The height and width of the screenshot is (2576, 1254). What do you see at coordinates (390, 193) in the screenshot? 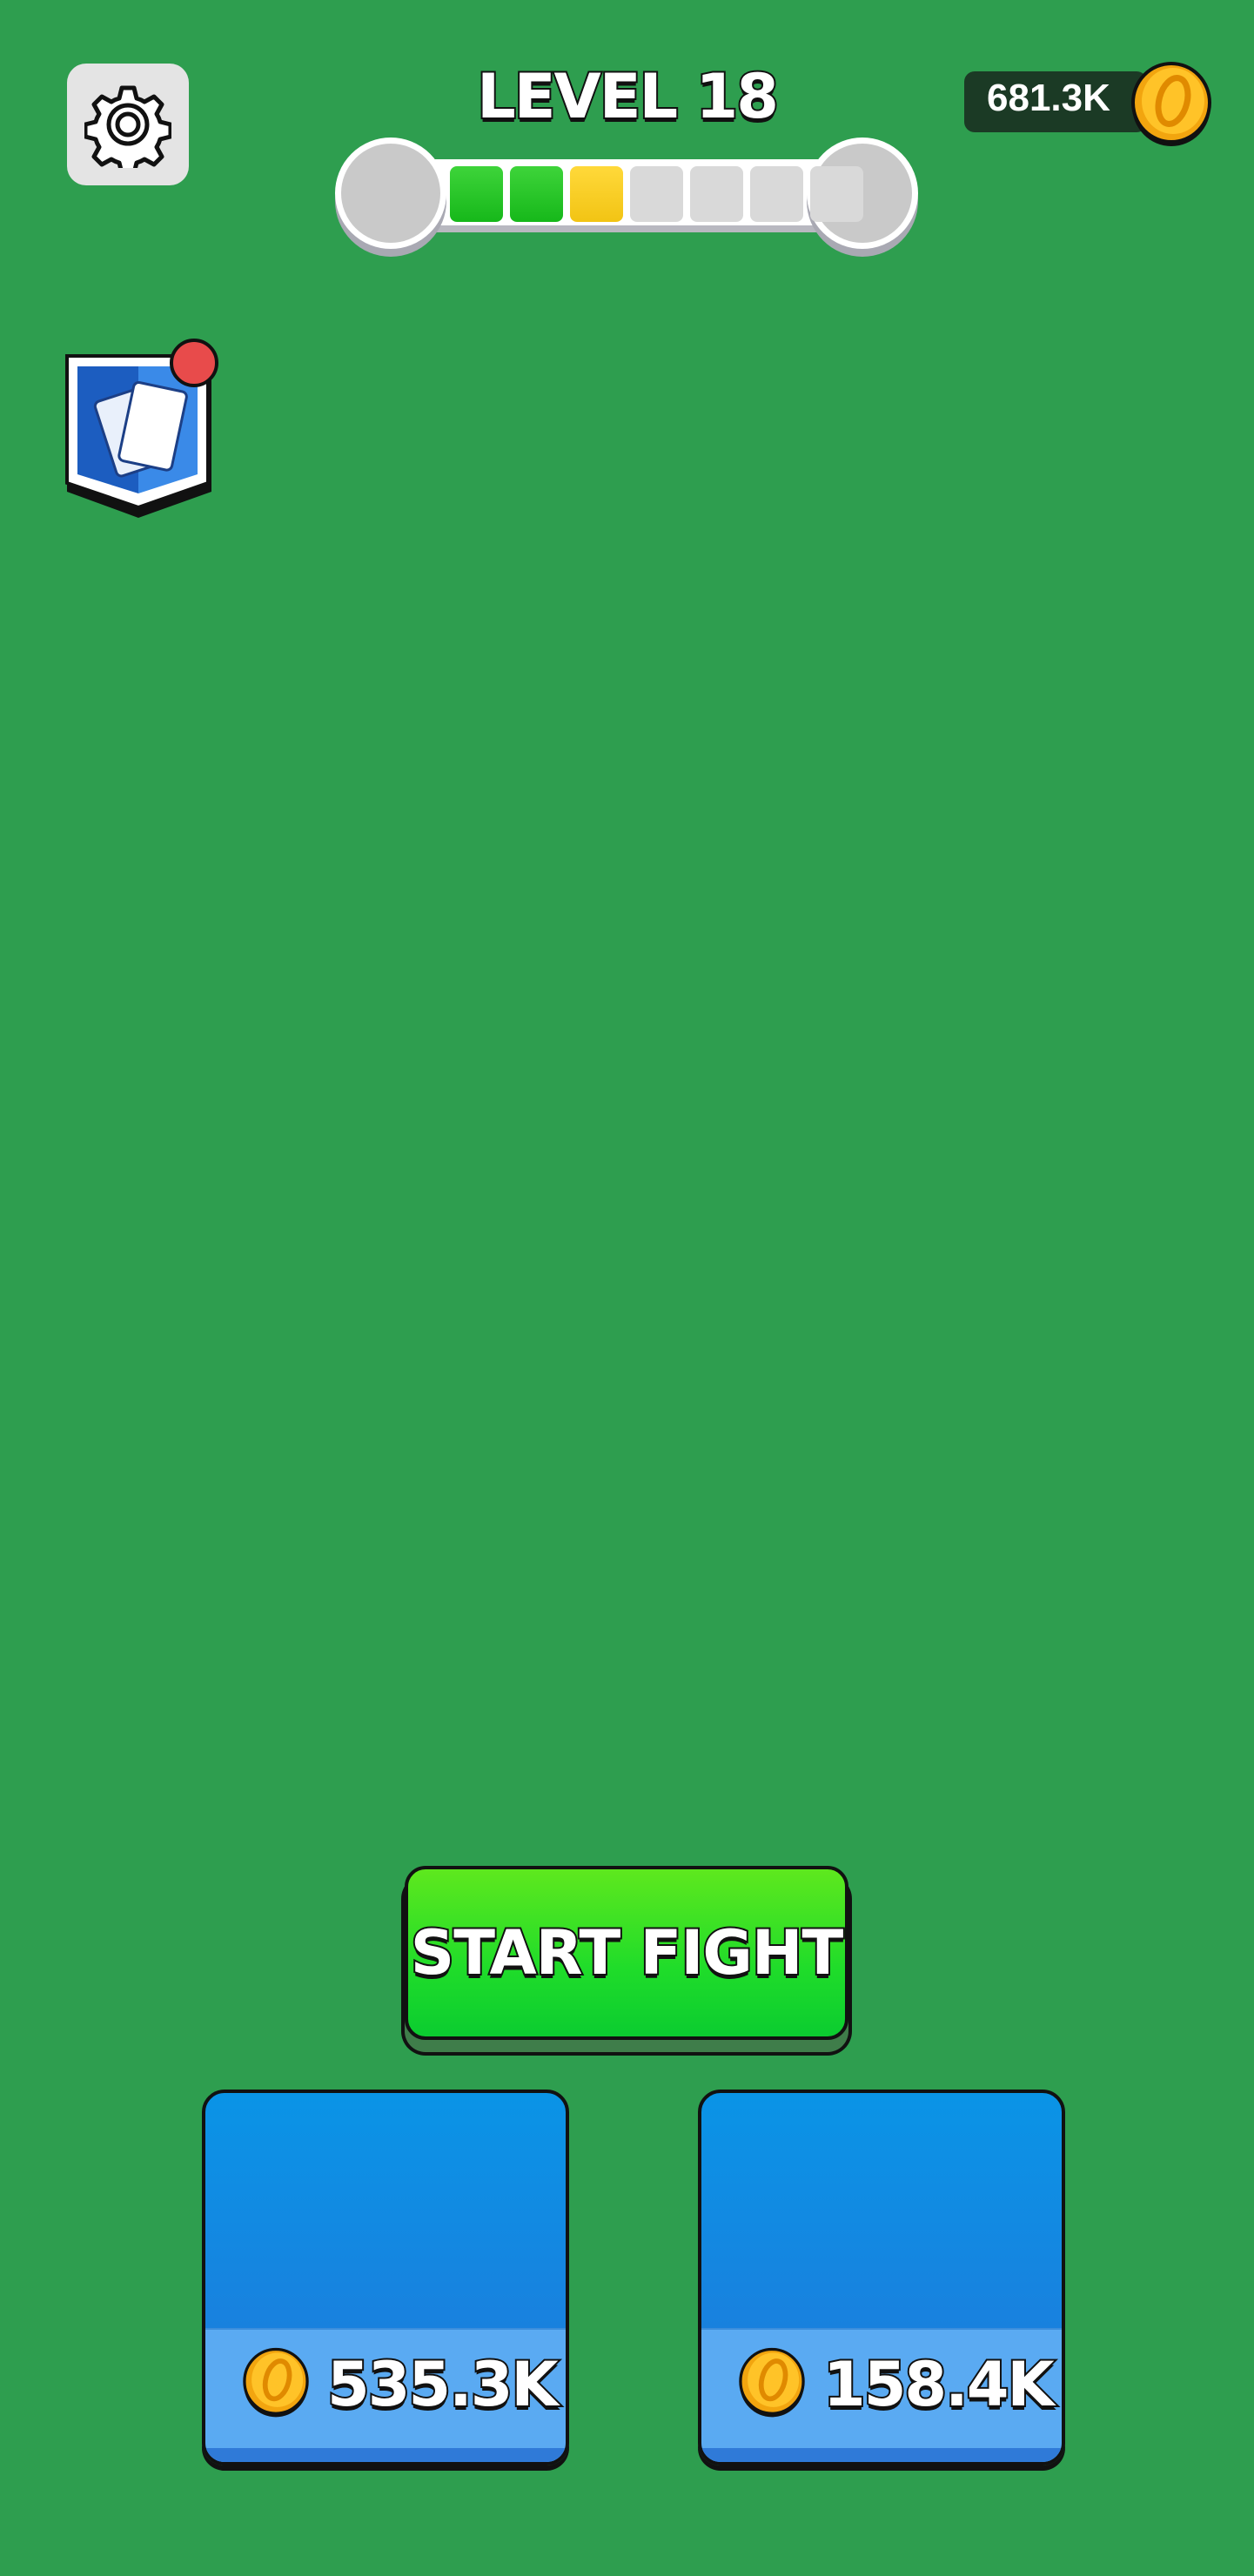
I see `progress-start-node` at bounding box center [390, 193].